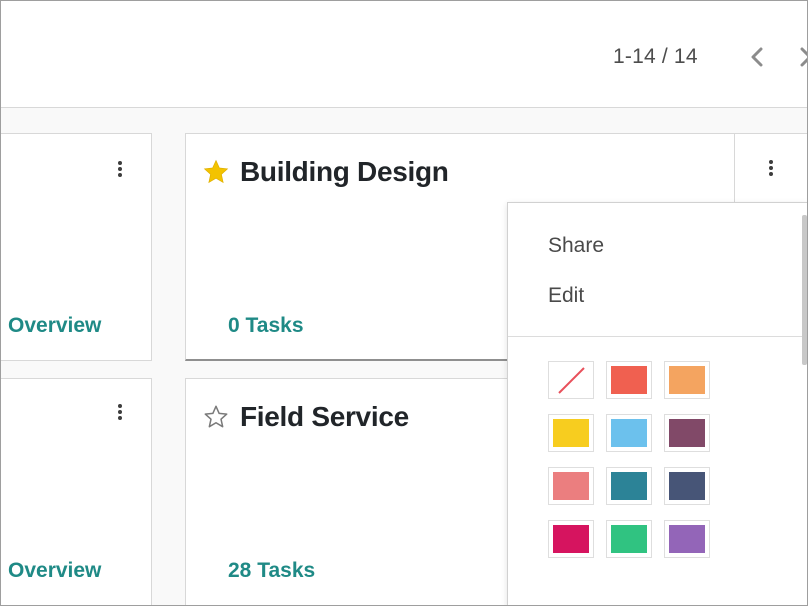  I want to click on pager-value: 1-14 / 14, so click(655, 57).